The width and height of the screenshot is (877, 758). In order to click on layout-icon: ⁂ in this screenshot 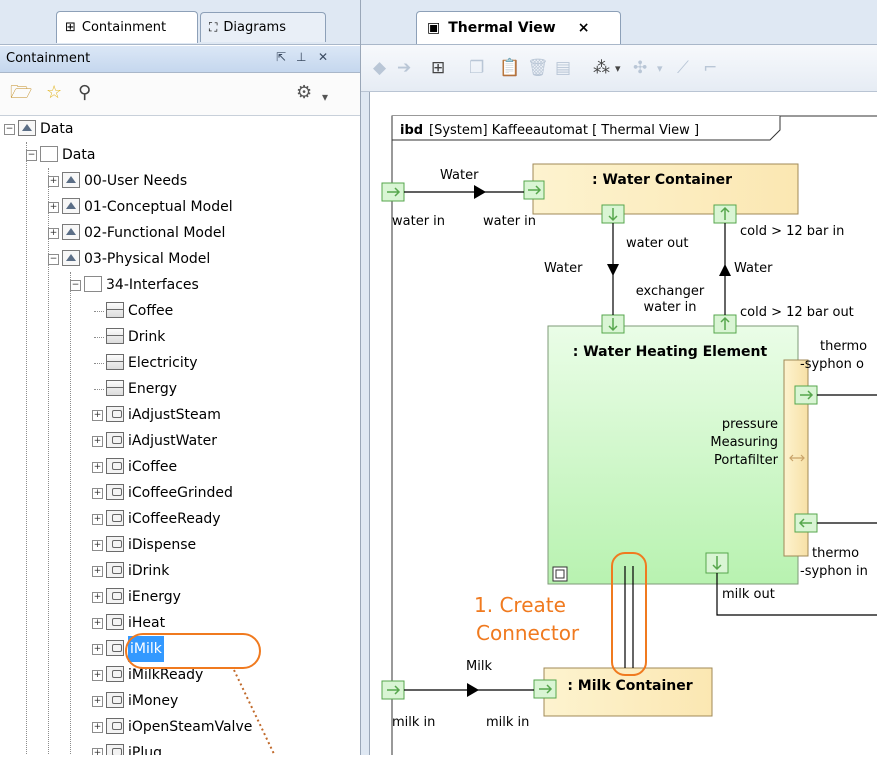, I will do `click(601, 68)`.